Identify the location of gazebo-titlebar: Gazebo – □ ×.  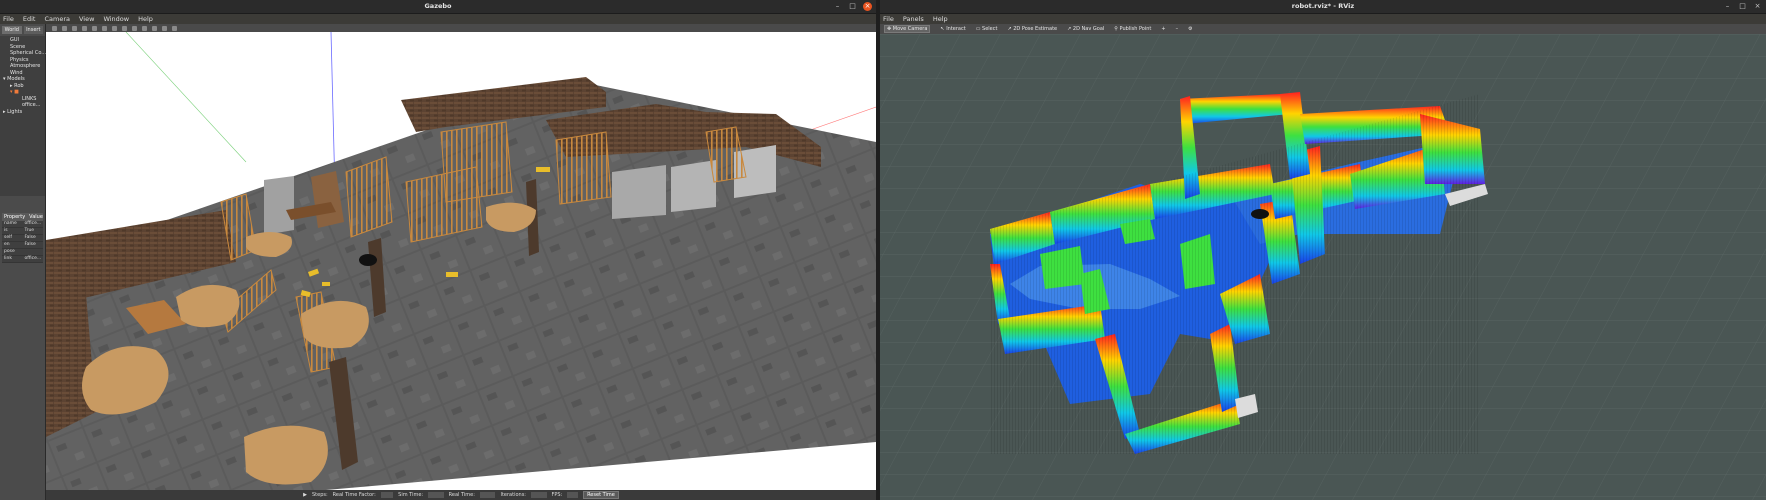
(438, 7).